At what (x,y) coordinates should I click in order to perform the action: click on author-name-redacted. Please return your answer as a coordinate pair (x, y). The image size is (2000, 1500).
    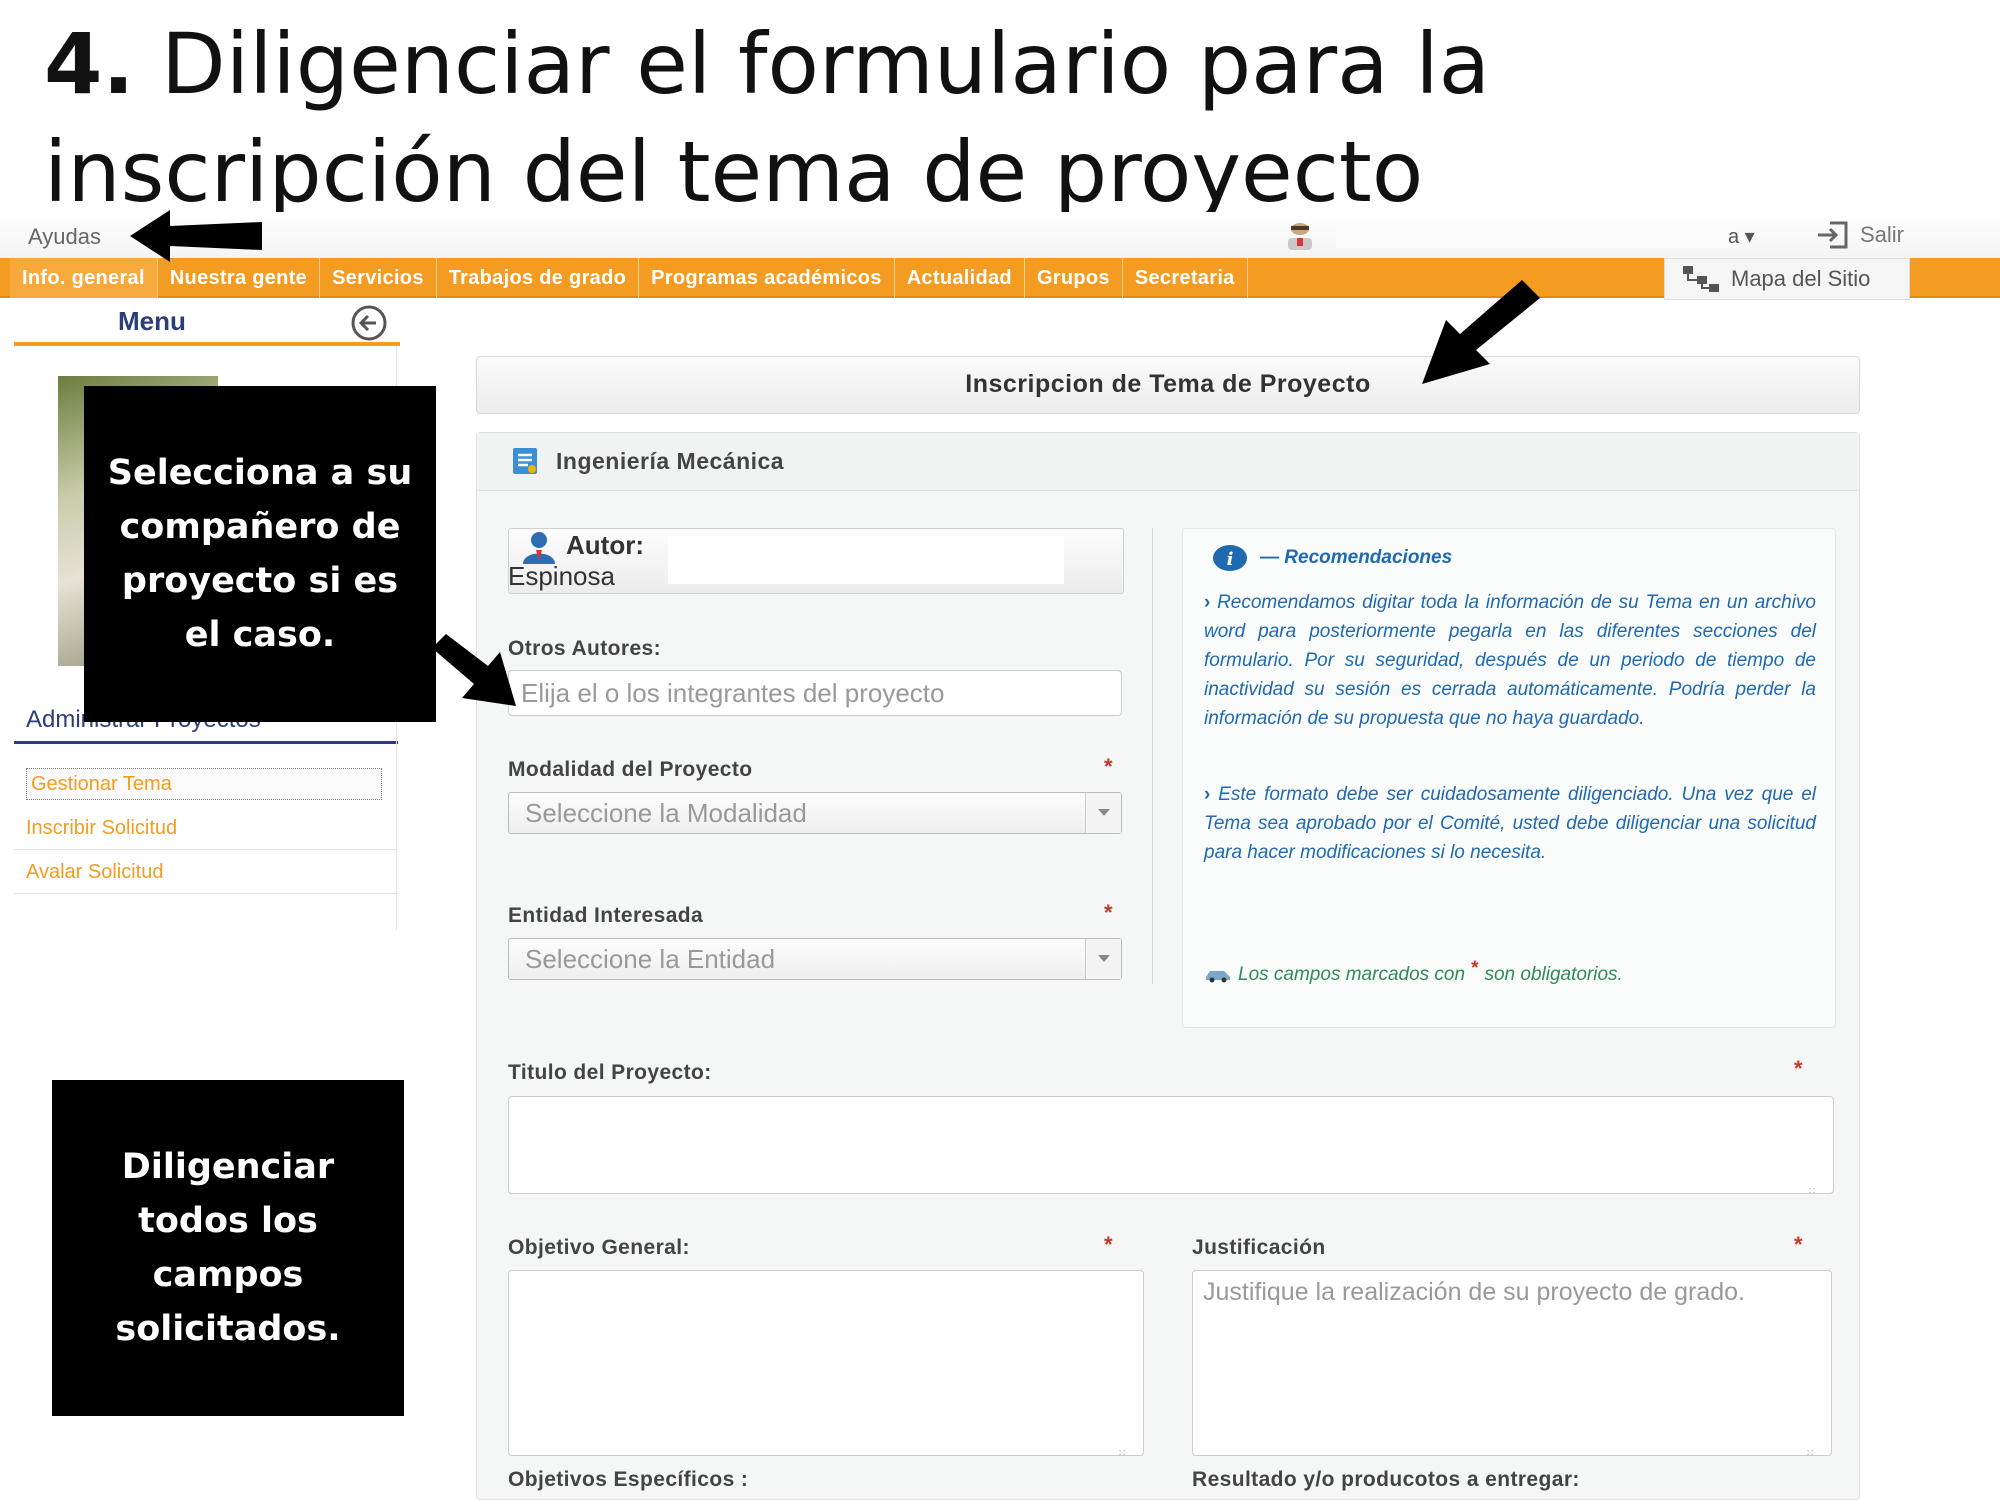
    Looking at the image, I should click on (866, 560).